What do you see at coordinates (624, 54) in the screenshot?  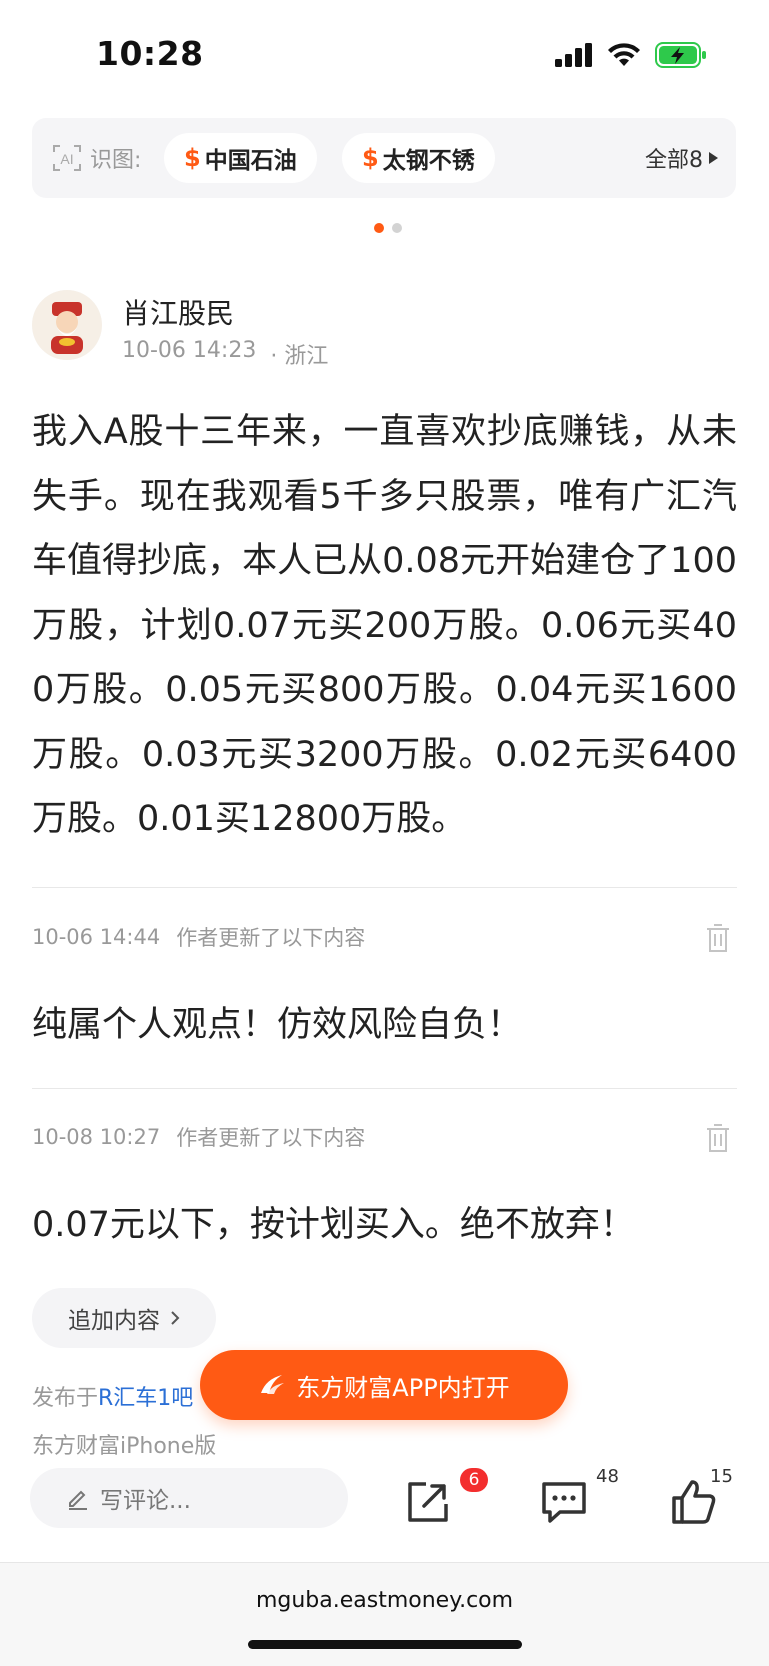 I see `wifi-icon` at bounding box center [624, 54].